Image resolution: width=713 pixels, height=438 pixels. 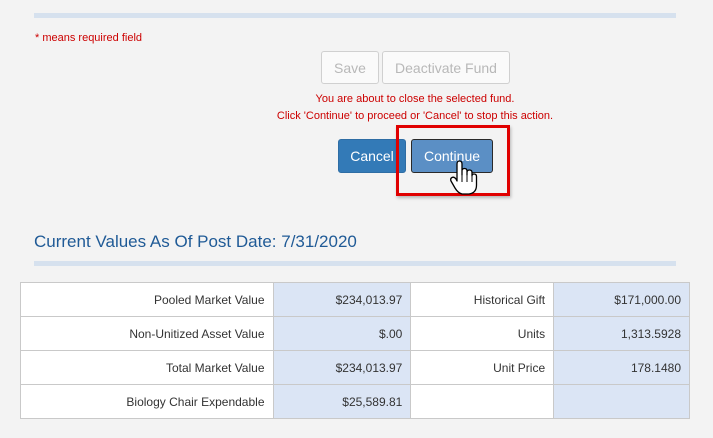 I want to click on value-label: Historical Gift, so click(x=482, y=299).